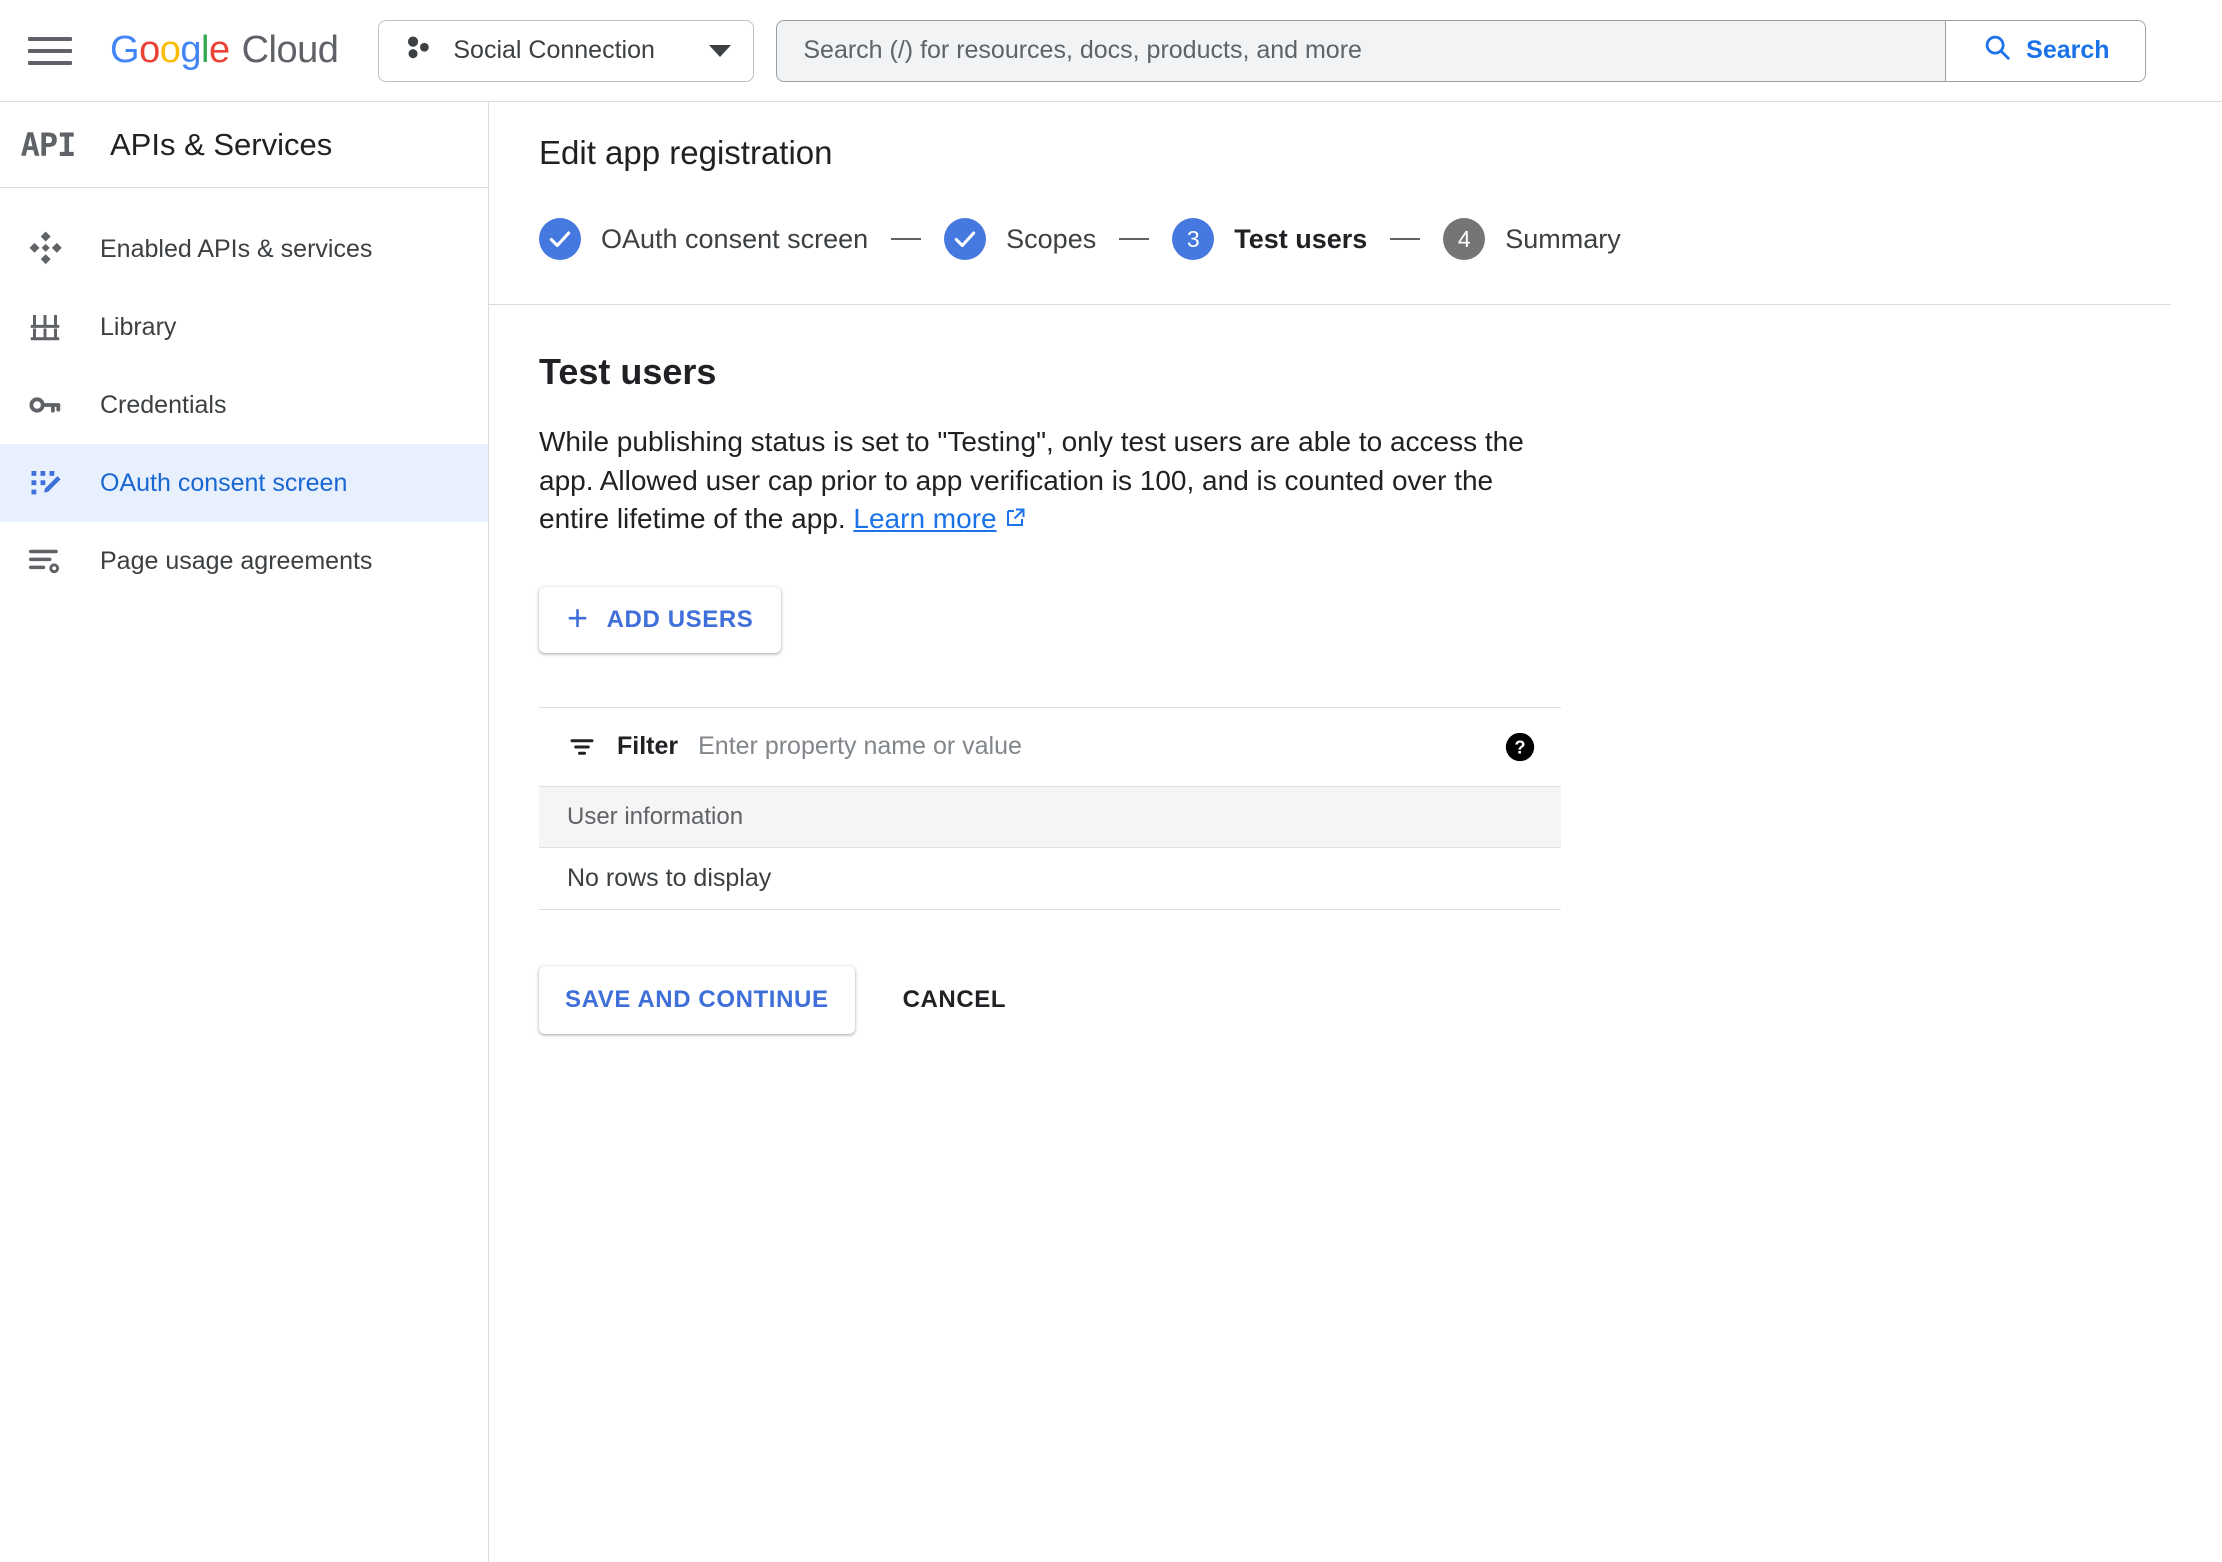 The width and height of the screenshot is (2222, 1562). I want to click on cancel-button: CANCEL, so click(955, 1000).